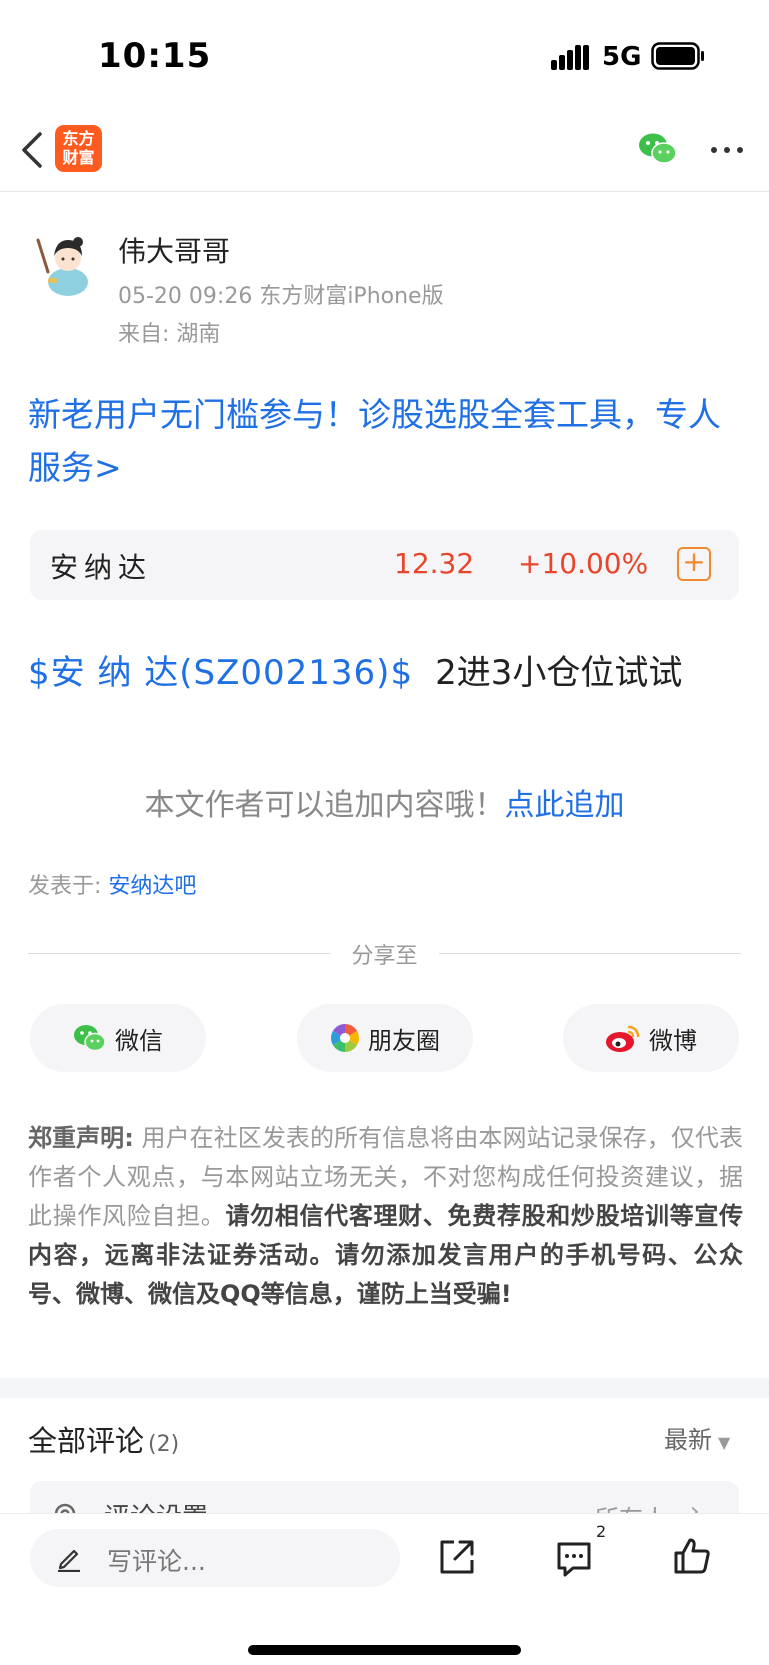  What do you see at coordinates (281, 296) in the screenshot?
I see `post-meta: 05-20 09:26 东方财富iPhone版` at bounding box center [281, 296].